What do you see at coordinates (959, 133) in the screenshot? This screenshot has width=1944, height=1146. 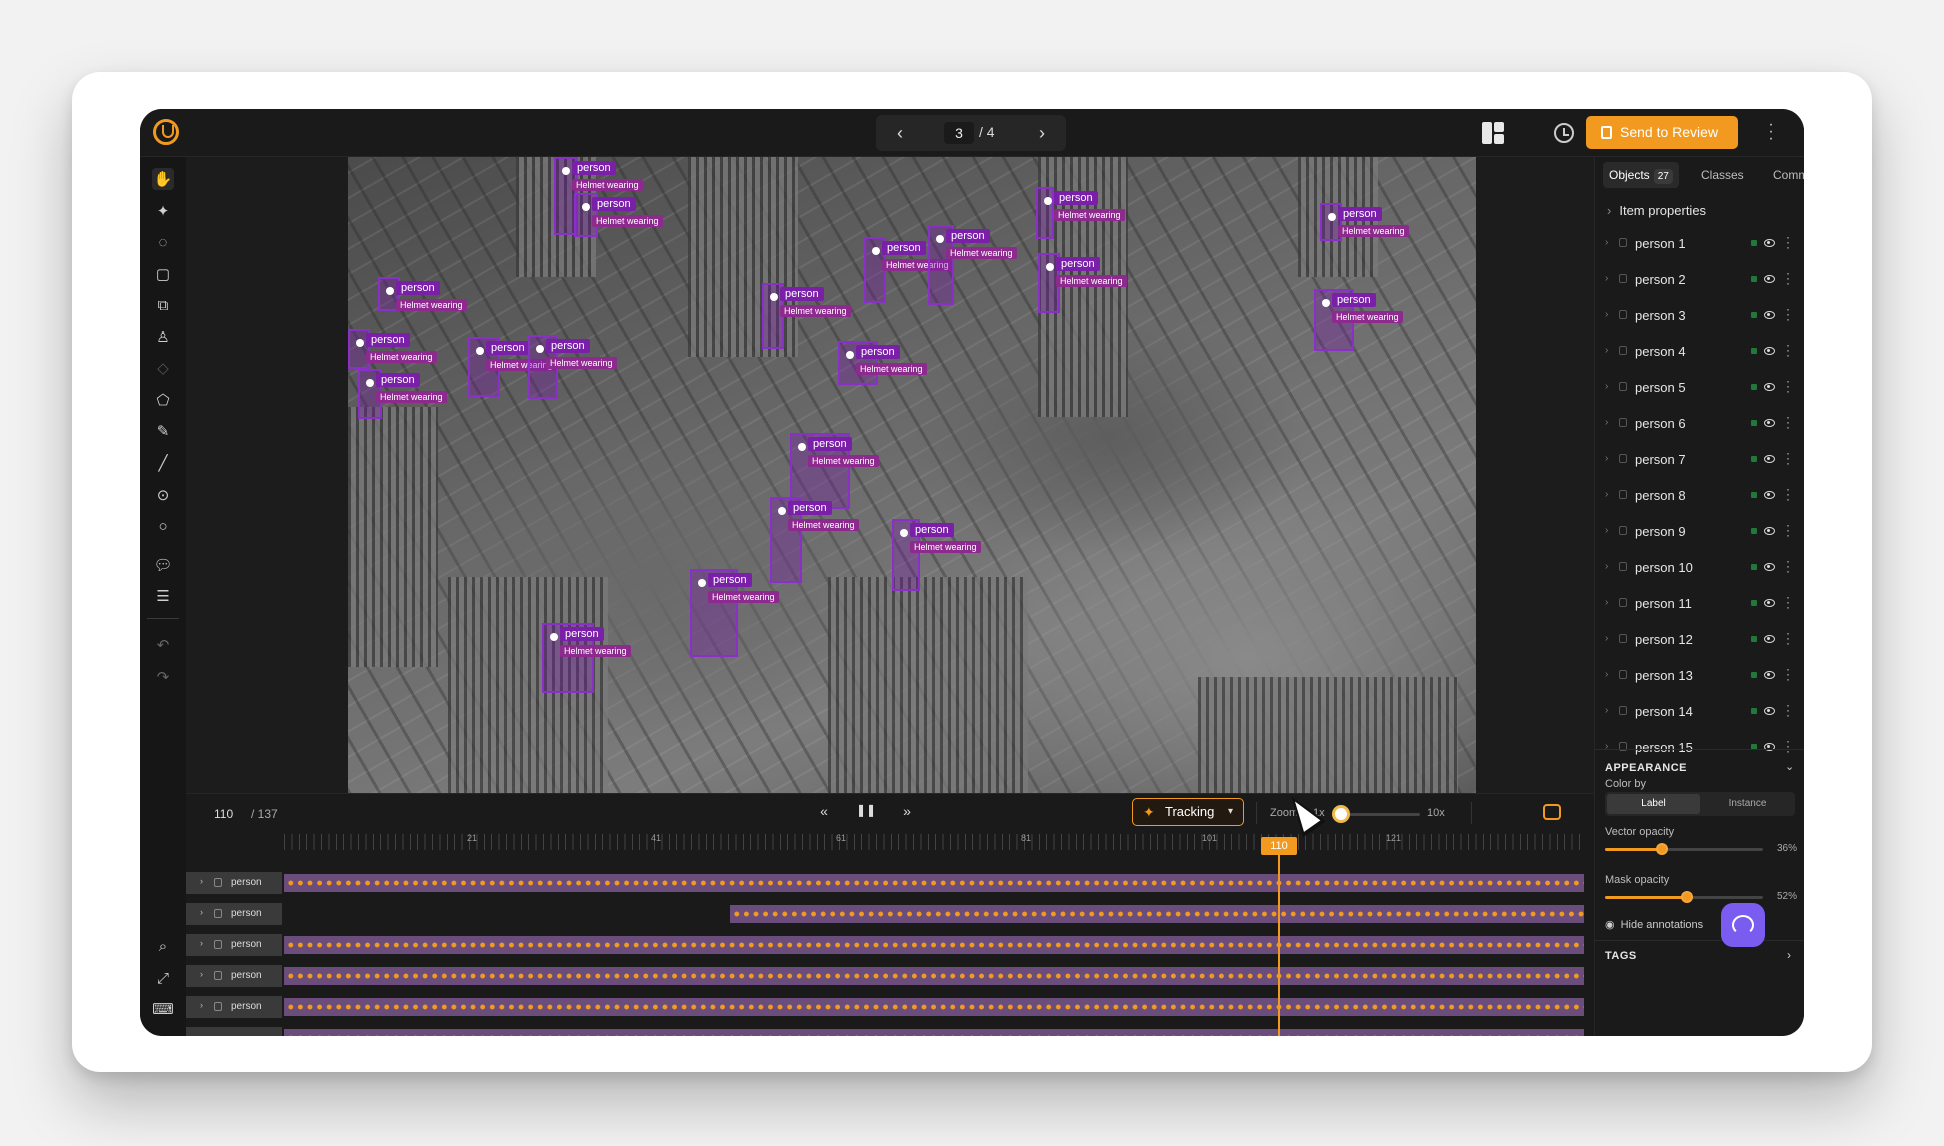 I see `page-current-input: 3` at bounding box center [959, 133].